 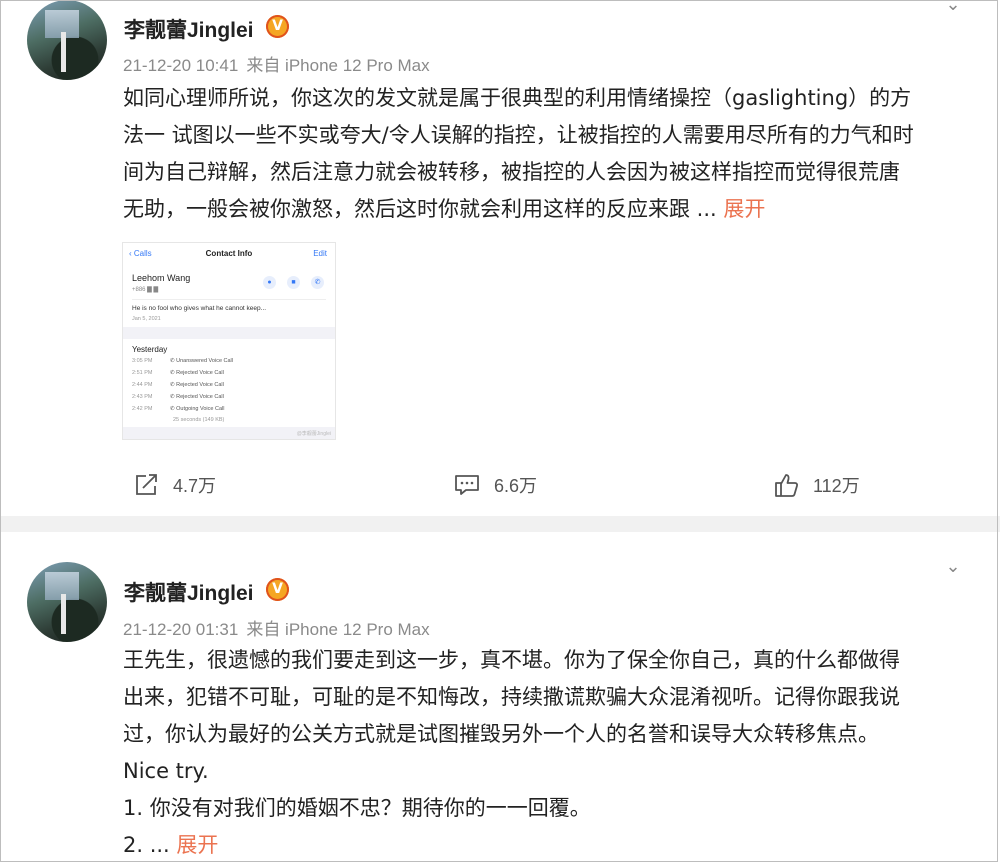 I want to click on call-duration: 25 seconds (149 KB), so click(x=199, y=420).